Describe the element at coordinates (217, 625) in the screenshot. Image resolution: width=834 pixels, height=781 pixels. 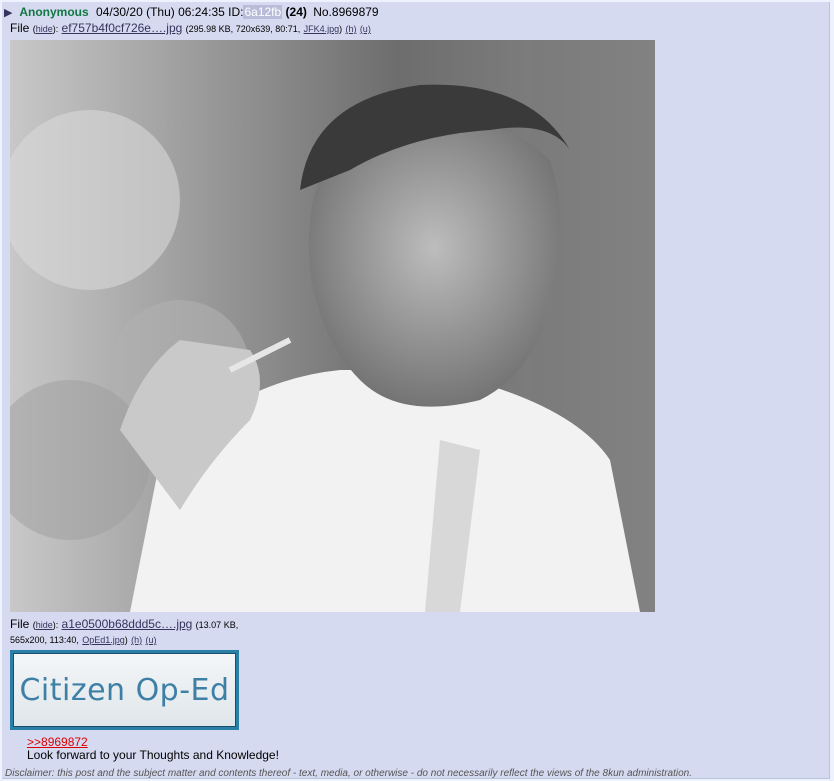
I see `file-details-line1: (13.07 KB,` at that location.